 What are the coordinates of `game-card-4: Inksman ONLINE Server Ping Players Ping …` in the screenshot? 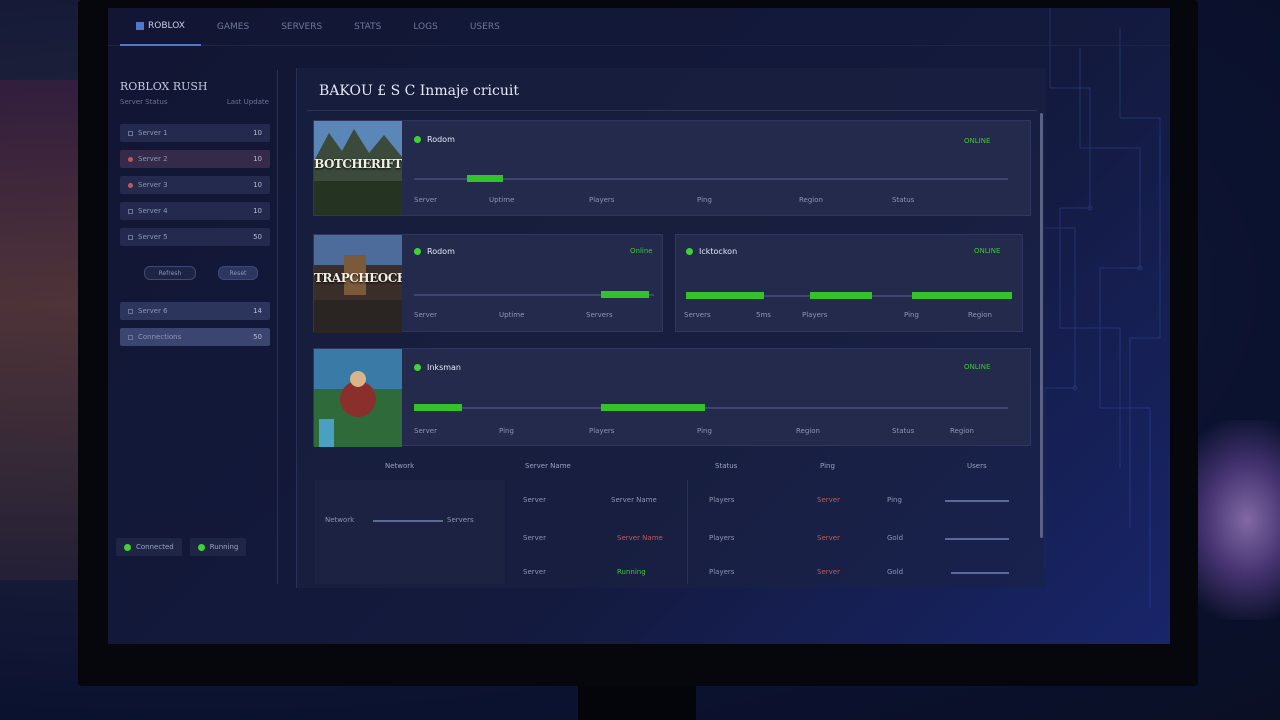 It's located at (672, 397).